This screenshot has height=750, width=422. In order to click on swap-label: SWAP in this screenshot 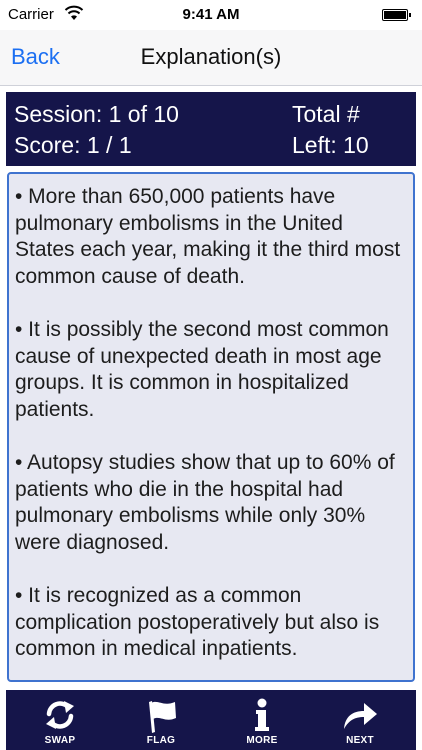, I will do `click(60, 740)`.